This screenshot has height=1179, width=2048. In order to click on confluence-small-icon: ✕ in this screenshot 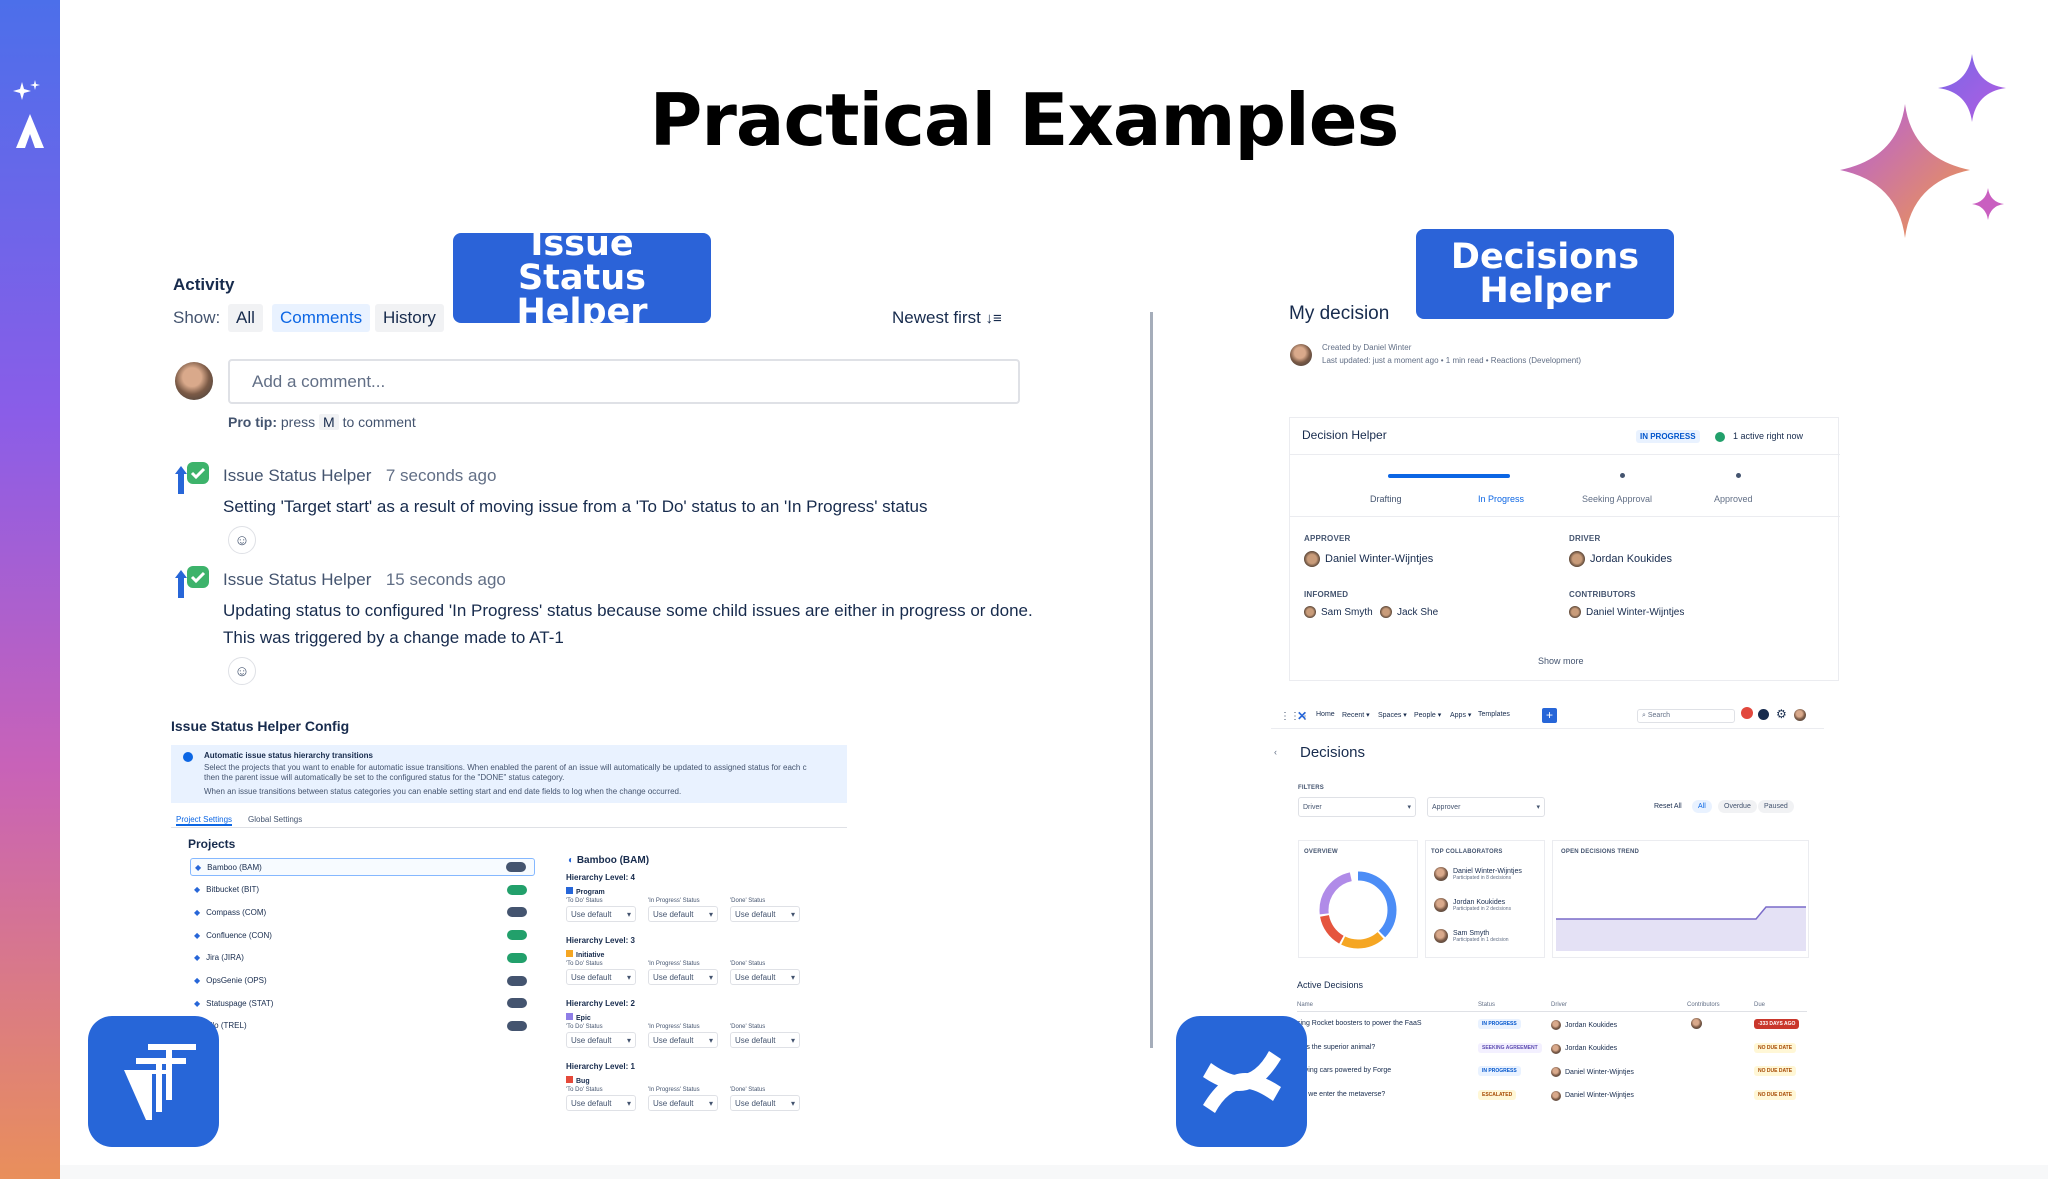, I will do `click(1302, 716)`.